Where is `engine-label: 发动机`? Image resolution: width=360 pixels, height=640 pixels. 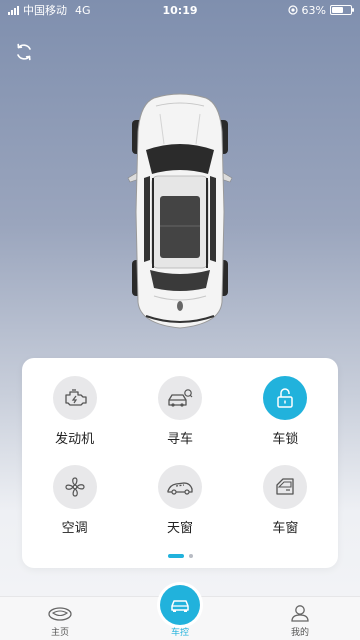
engine-label: 发动机 is located at coordinates (75, 439).